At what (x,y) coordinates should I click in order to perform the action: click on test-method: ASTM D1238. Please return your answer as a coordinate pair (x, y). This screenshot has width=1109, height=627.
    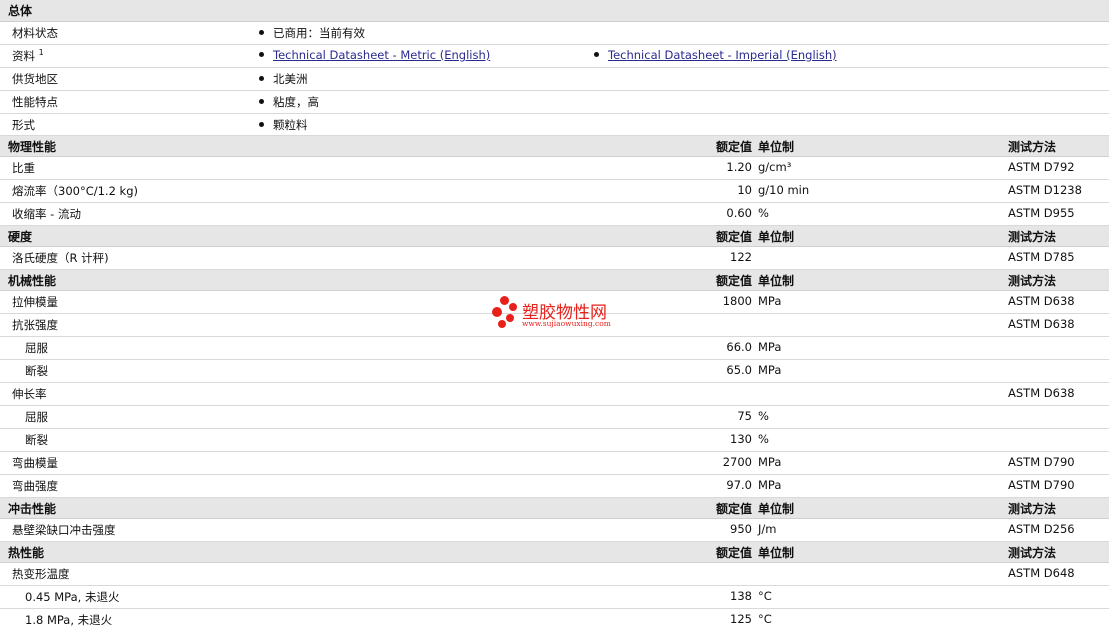
    Looking at the image, I should click on (1045, 190).